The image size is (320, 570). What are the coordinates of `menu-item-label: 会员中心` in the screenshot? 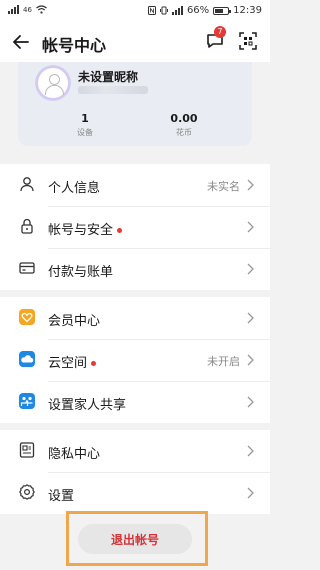 It's located at (74, 321).